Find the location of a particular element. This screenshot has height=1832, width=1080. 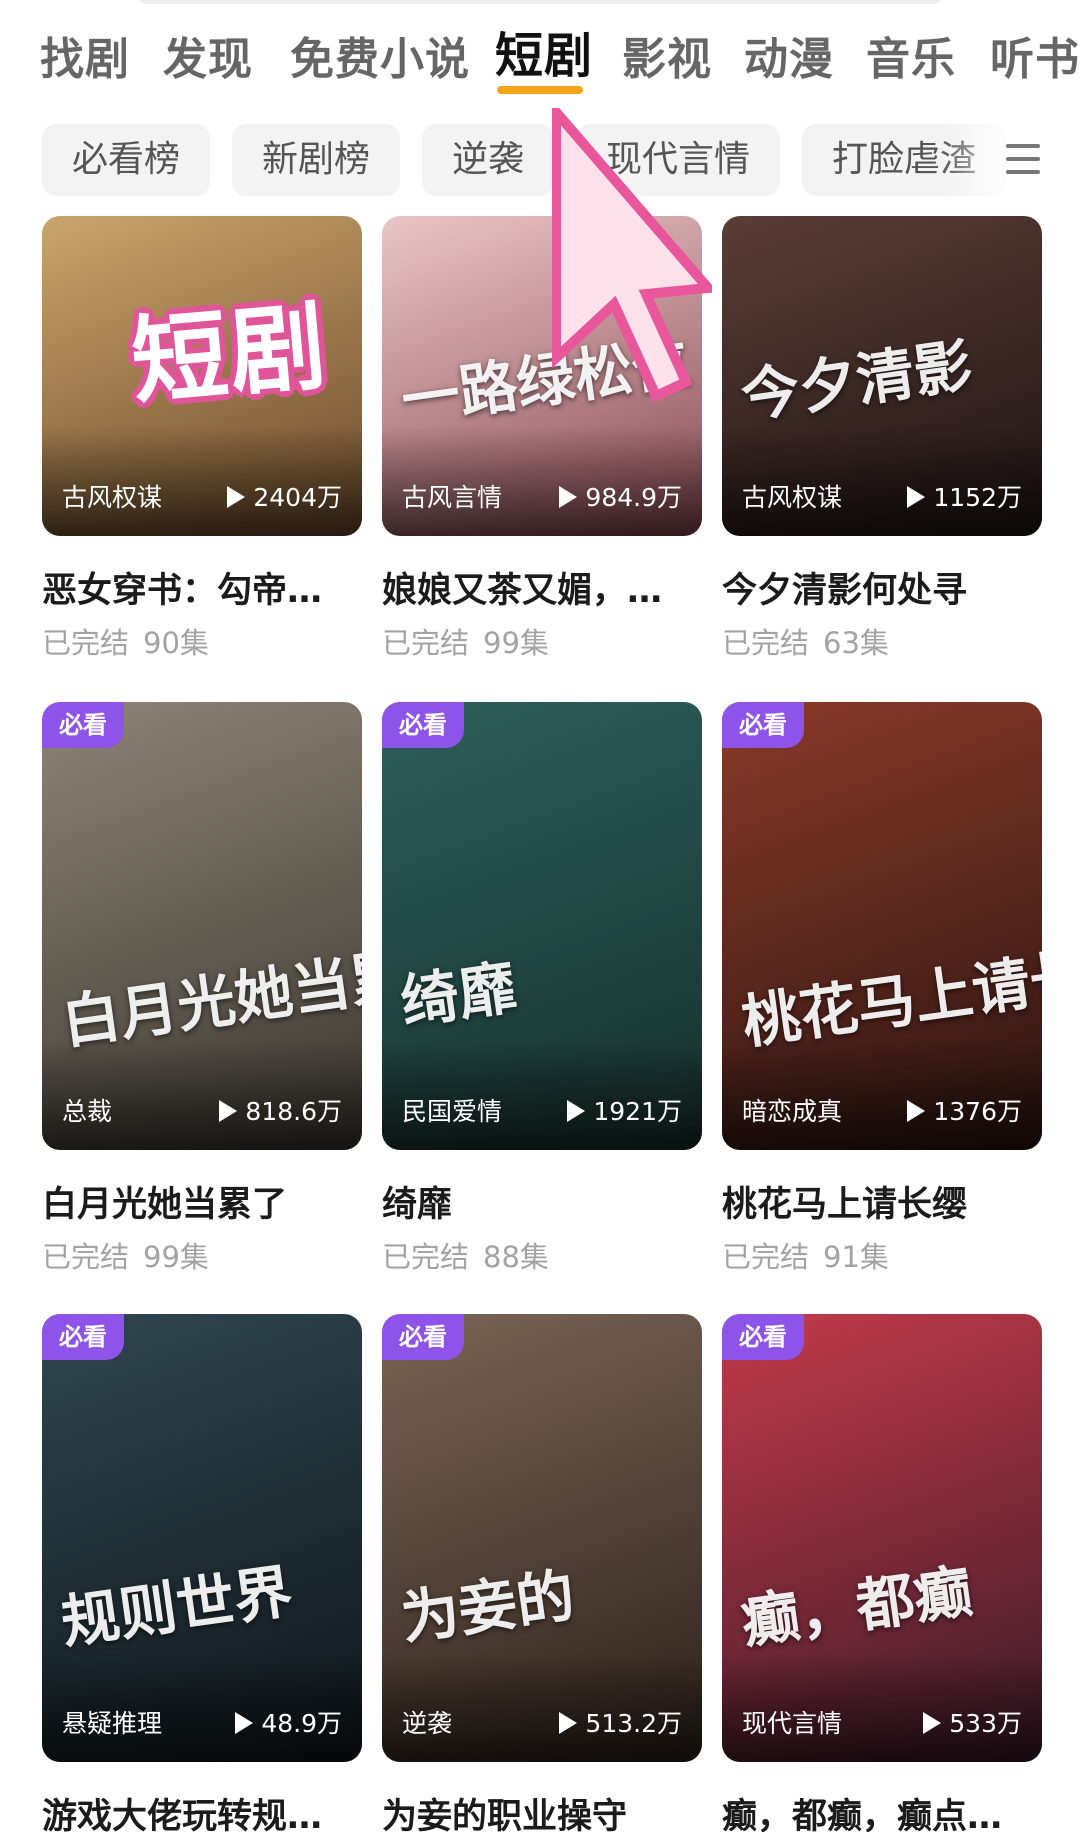

drama-title: 桃花马上请长缨 is located at coordinates (882, 1201).